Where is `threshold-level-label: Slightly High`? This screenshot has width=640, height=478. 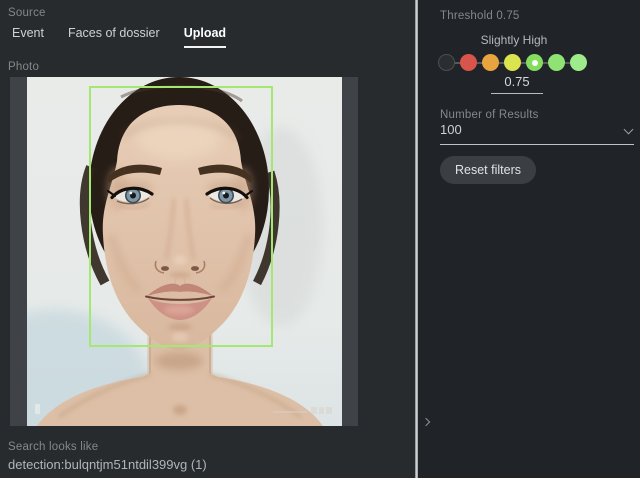 threshold-level-label: Slightly High is located at coordinates (514, 40).